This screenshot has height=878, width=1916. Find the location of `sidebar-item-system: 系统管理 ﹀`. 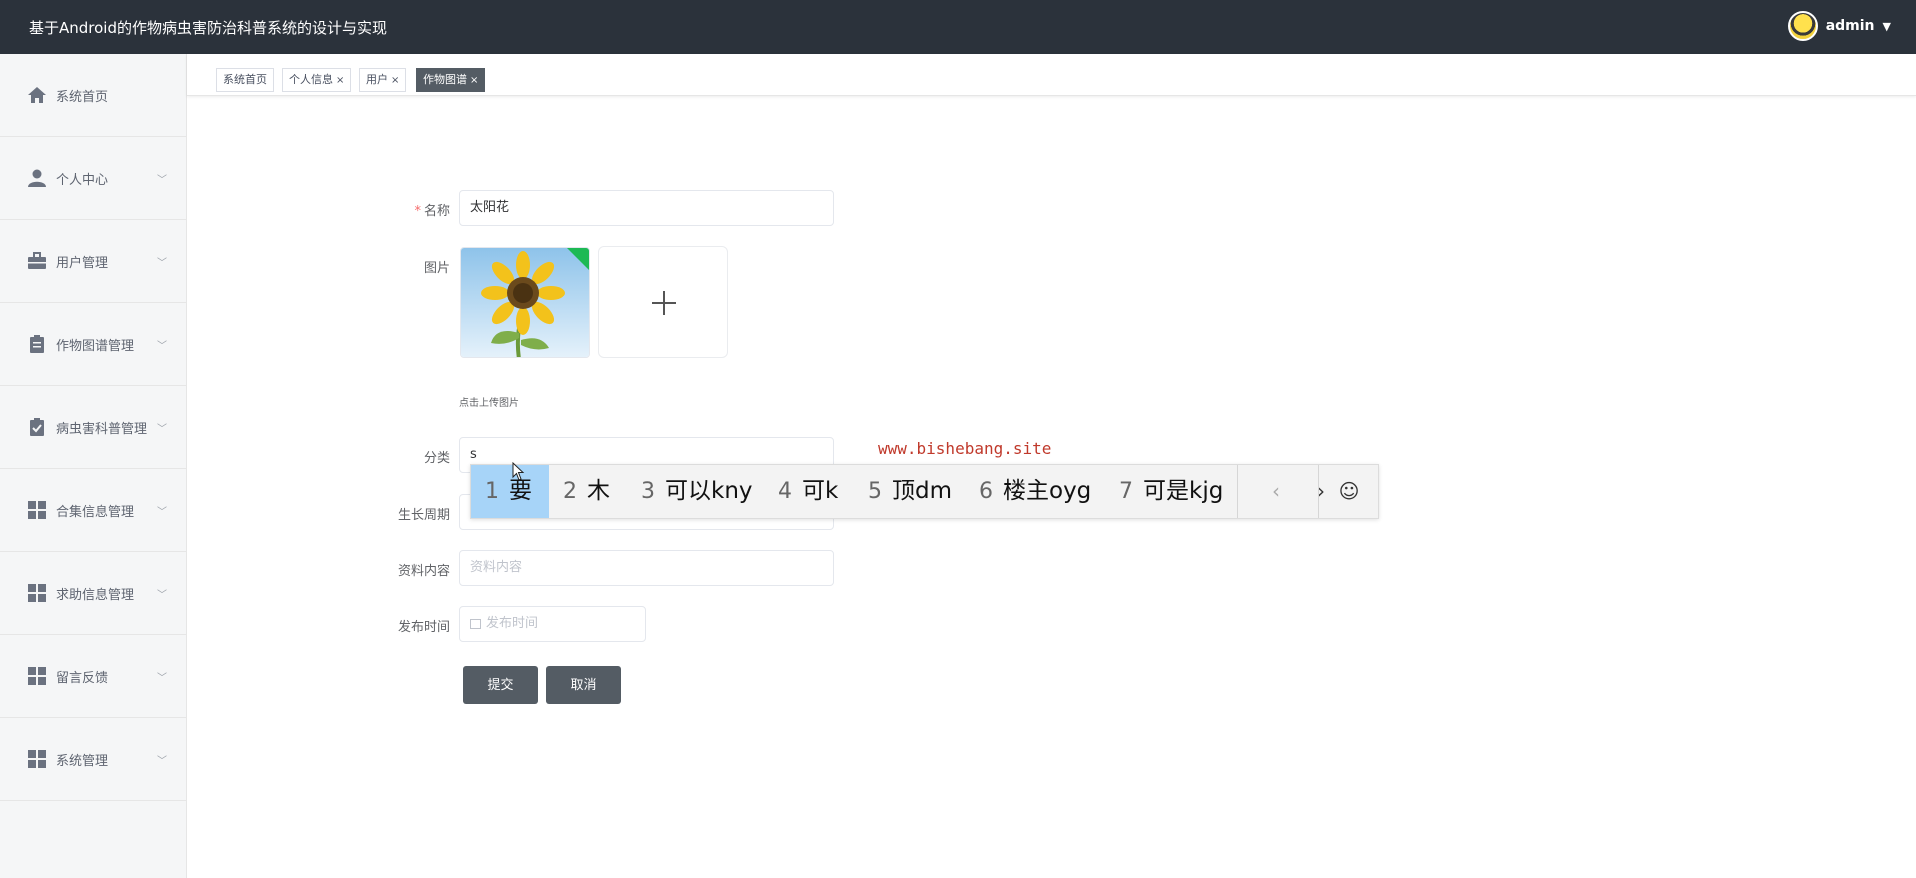

sidebar-item-system: 系统管理 ﹀ is located at coordinates (93, 759).